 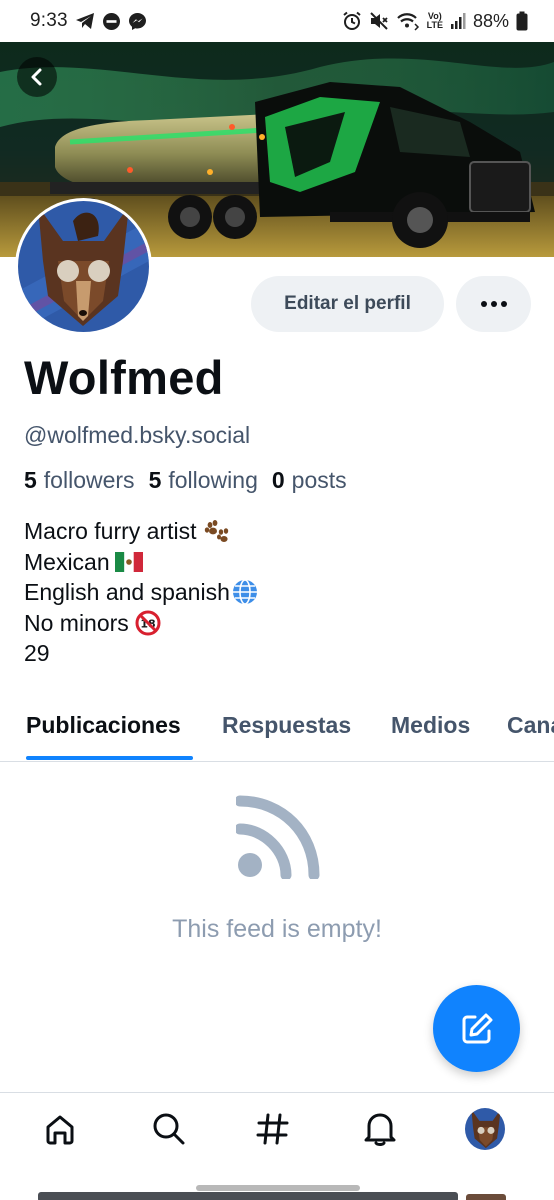 What do you see at coordinates (124, 377) in the screenshot?
I see `display-name: Wolfmed` at bounding box center [124, 377].